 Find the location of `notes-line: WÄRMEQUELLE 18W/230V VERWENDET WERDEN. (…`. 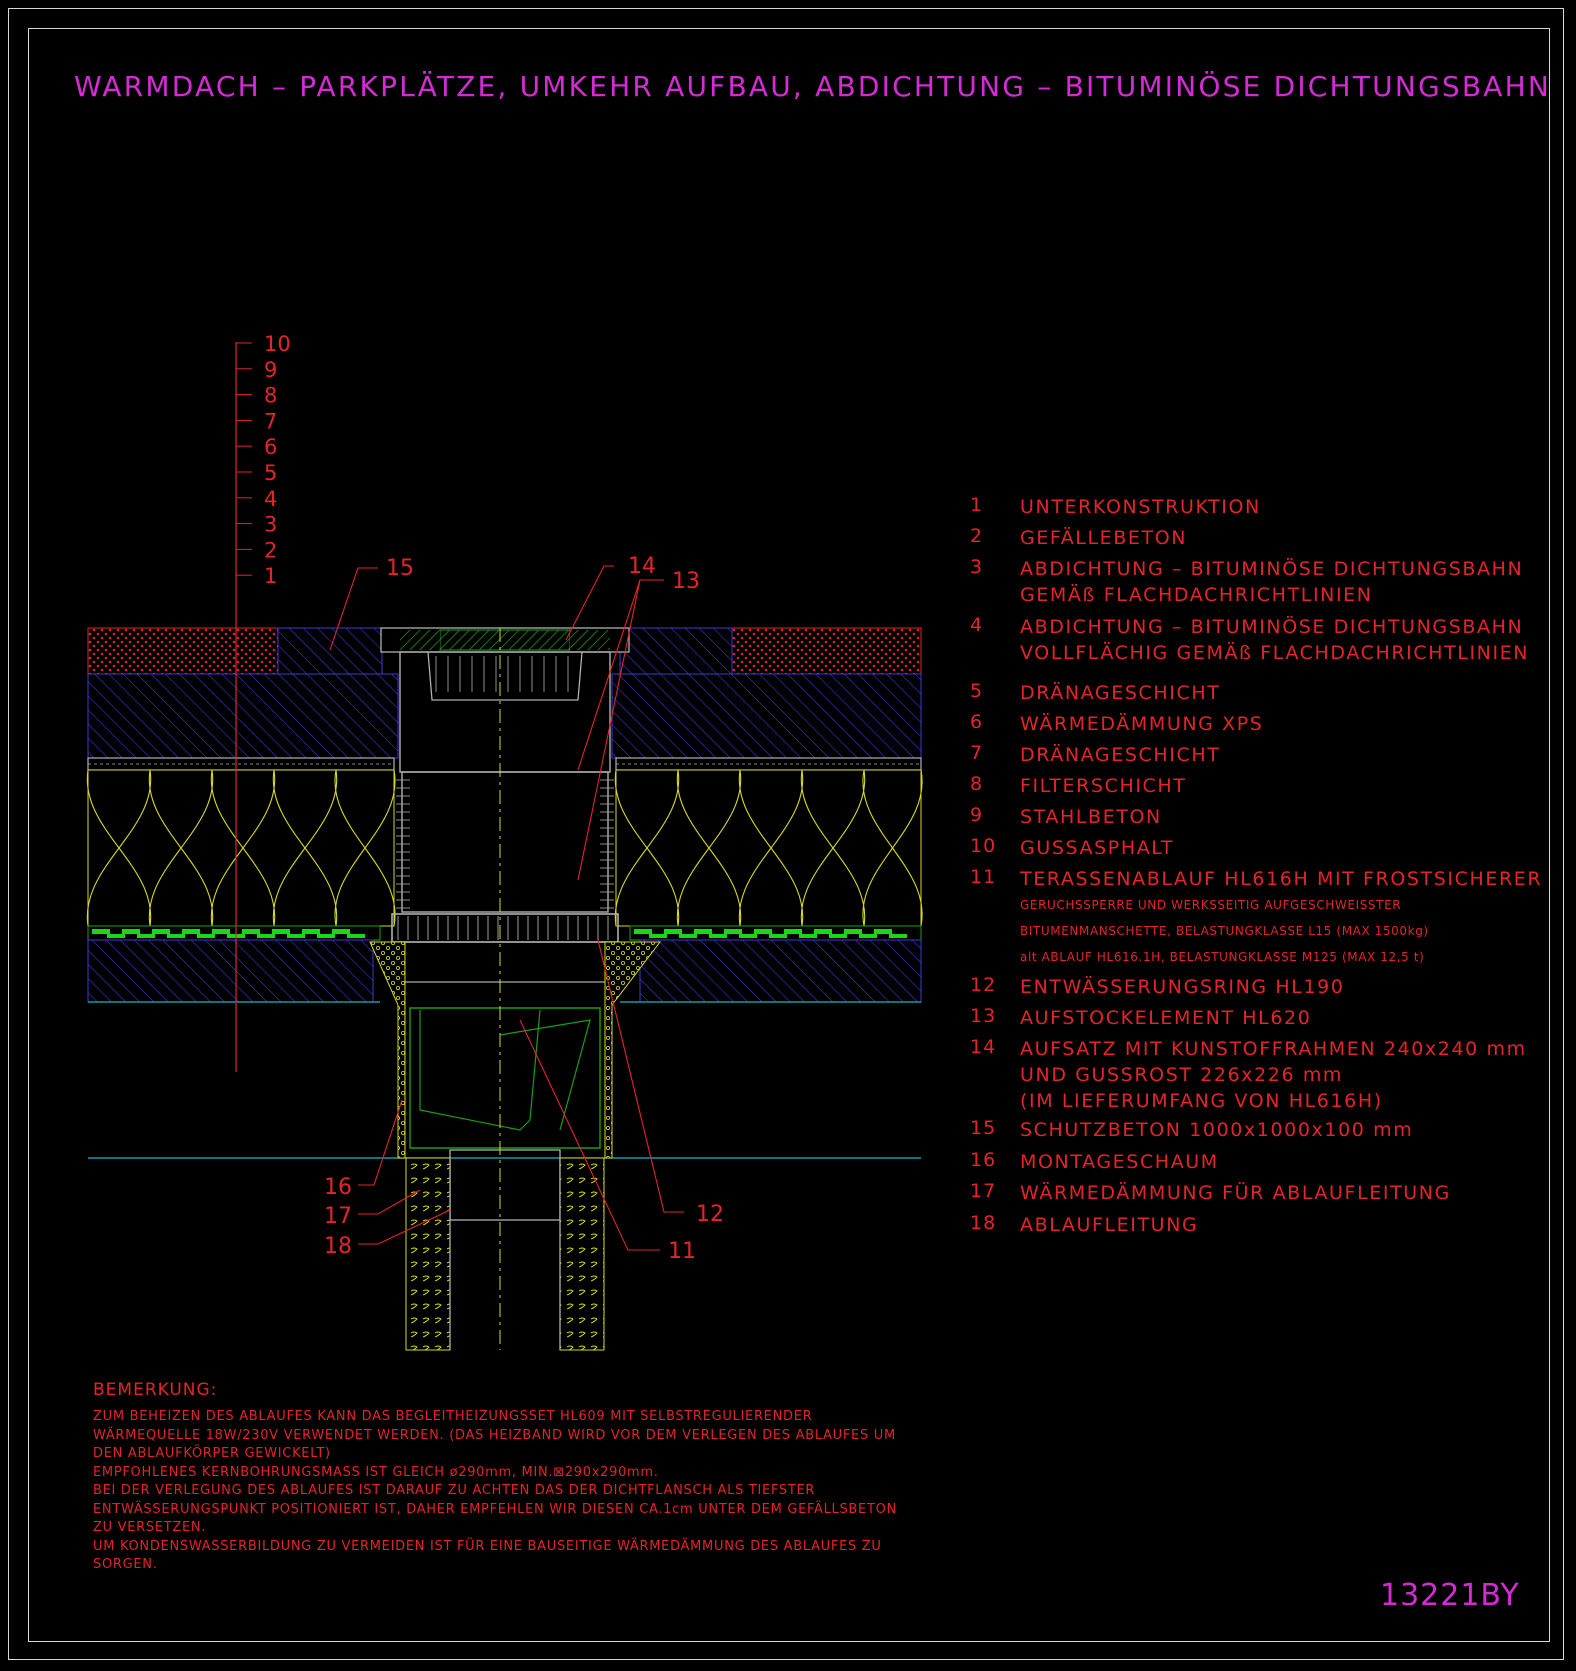

notes-line: WÄRMEQUELLE 18W/230V VERWENDET WERDEN. (… is located at coordinates (494, 1435).